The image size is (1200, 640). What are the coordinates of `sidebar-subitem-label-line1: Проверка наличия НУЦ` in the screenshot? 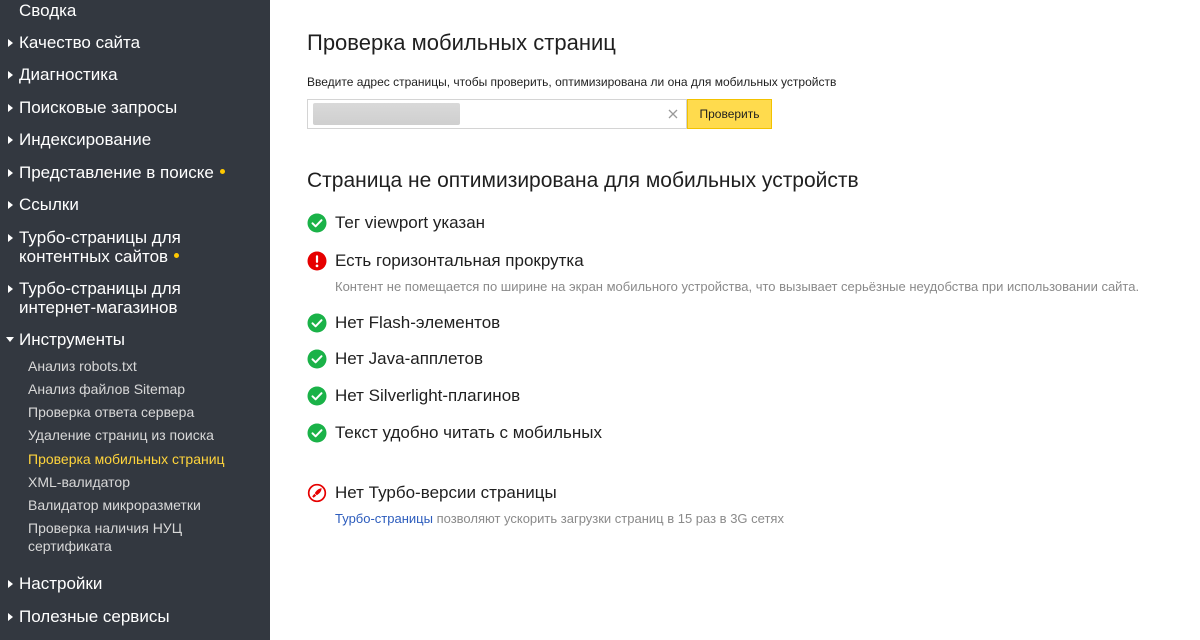 It's located at (105, 528).